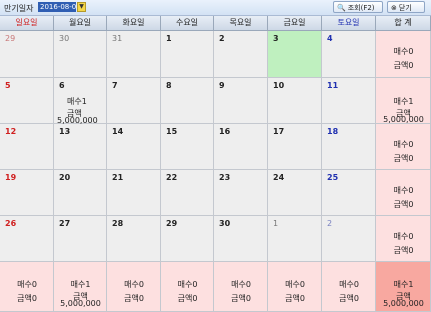 This screenshot has height=312, width=431. Describe the element at coordinates (134, 54) in the screenshot. I see `day-cell: 31` at that location.